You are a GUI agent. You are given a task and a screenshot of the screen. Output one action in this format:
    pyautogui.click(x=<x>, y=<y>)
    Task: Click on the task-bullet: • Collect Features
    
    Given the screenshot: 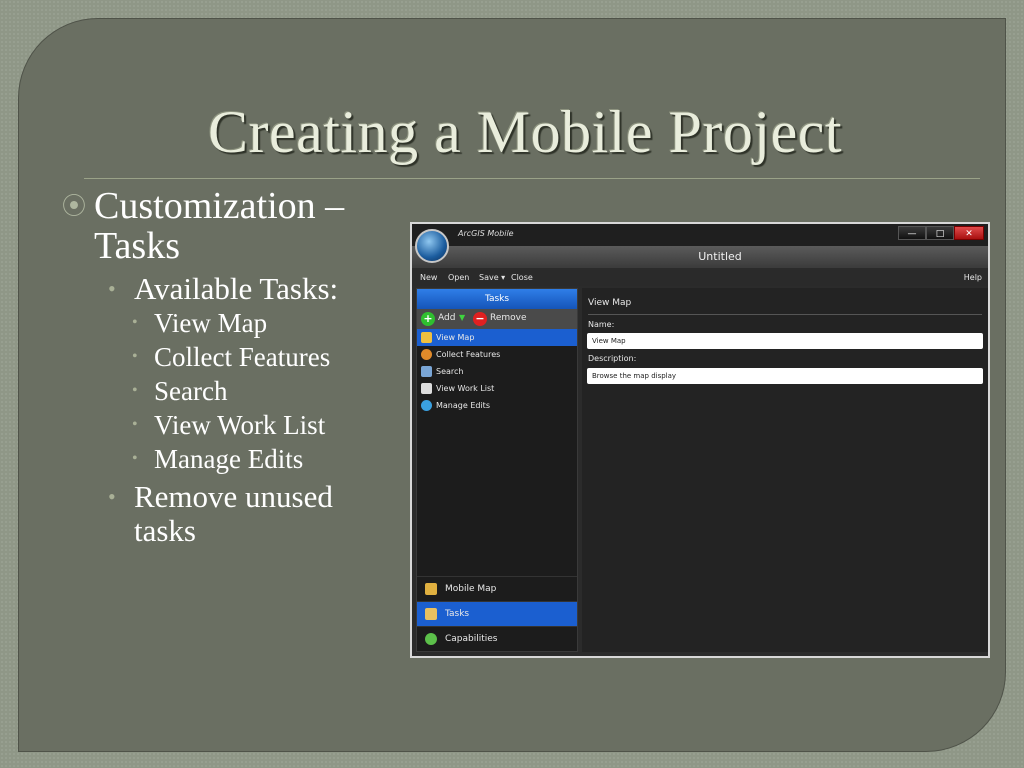 What is the action you would take?
    pyautogui.click(x=272, y=357)
    